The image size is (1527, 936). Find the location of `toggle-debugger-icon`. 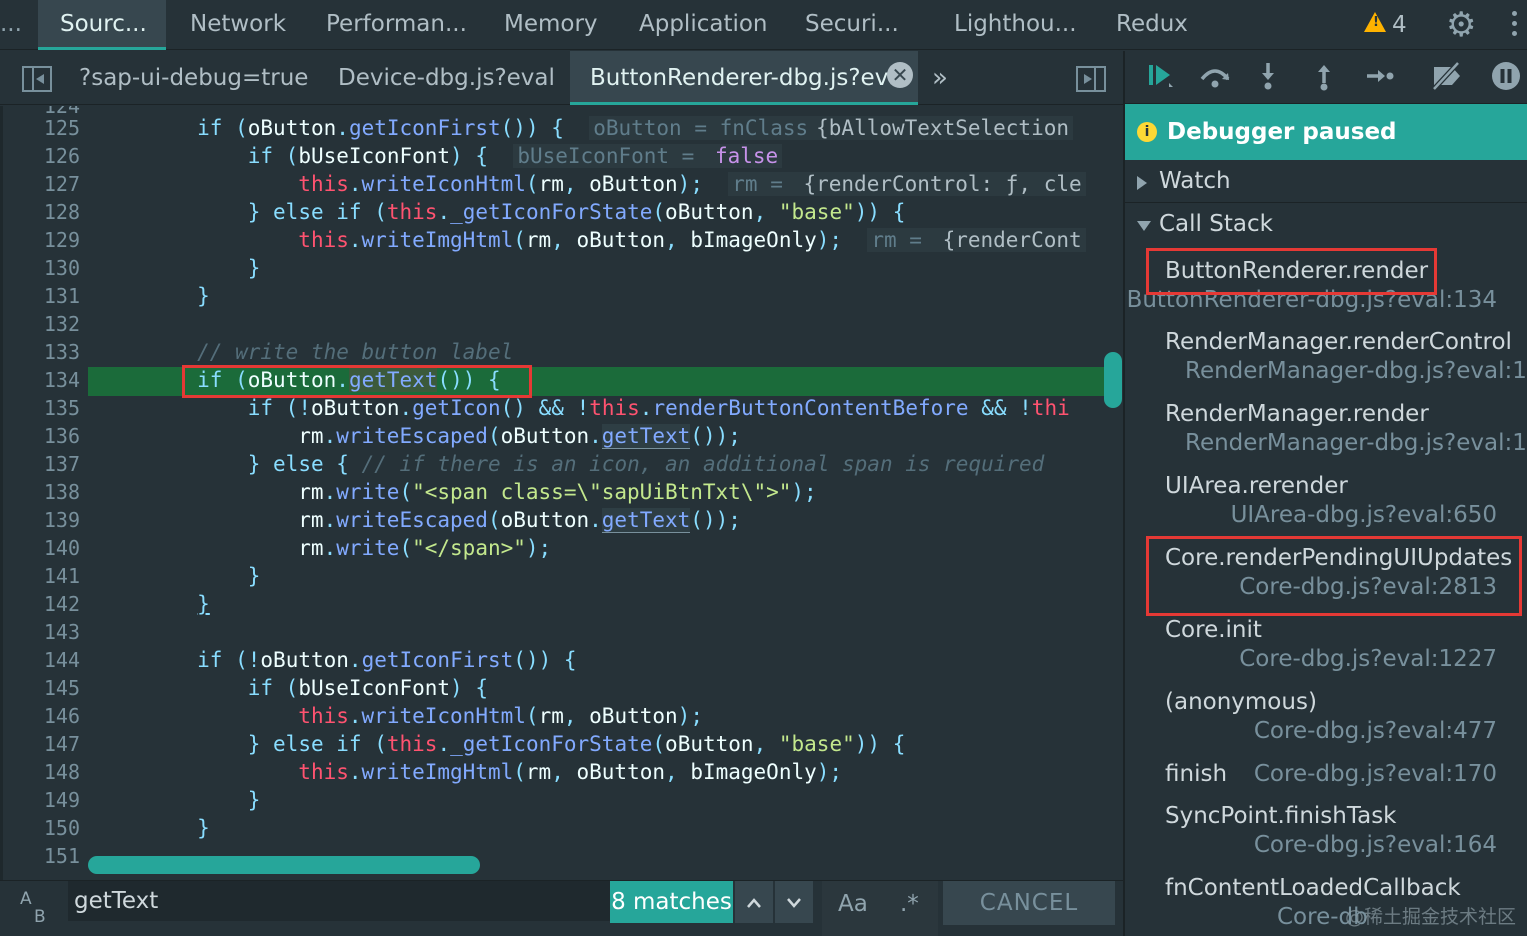

toggle-debugger-icon is located at coordinates (1091, 79).